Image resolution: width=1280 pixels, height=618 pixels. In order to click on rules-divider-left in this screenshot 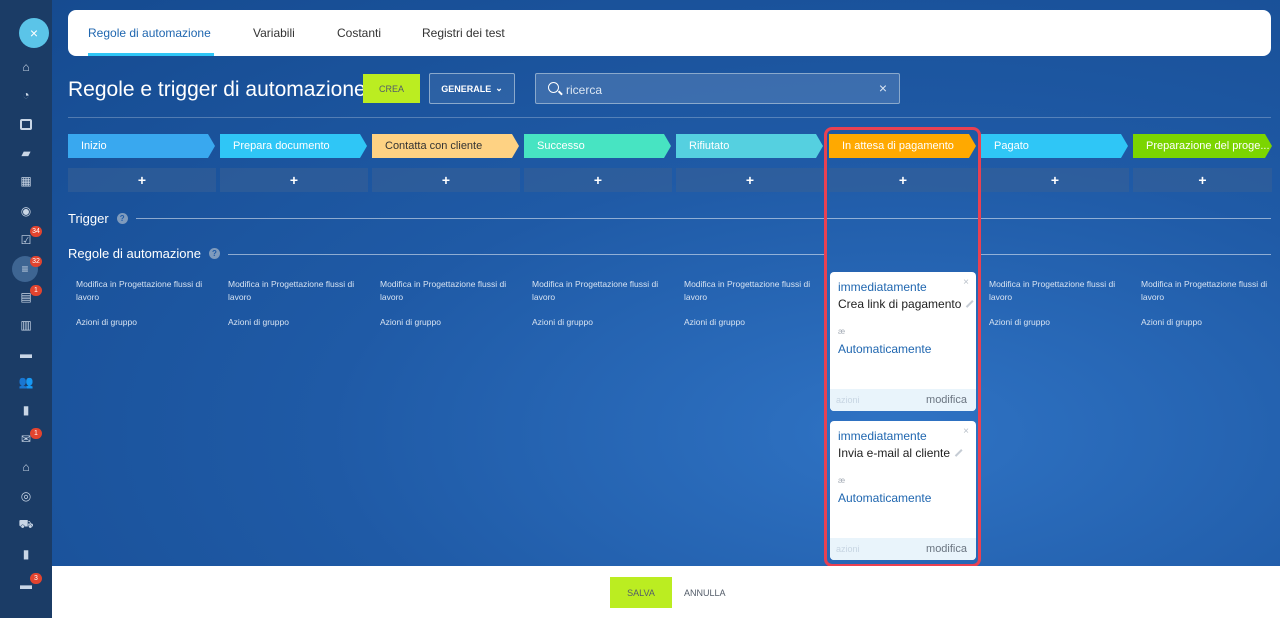, I will do `click(526, 254)`.